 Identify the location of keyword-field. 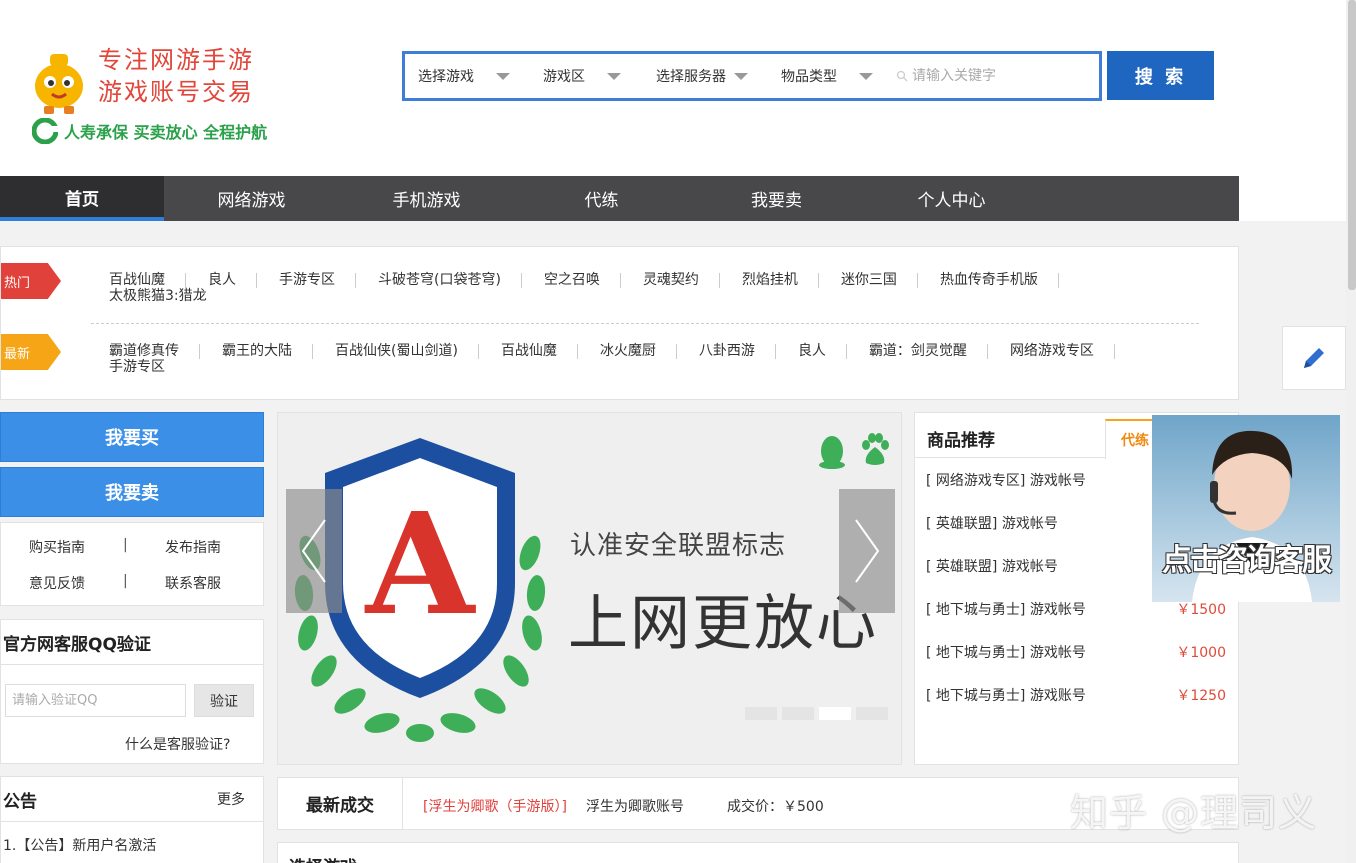
(993, 76).